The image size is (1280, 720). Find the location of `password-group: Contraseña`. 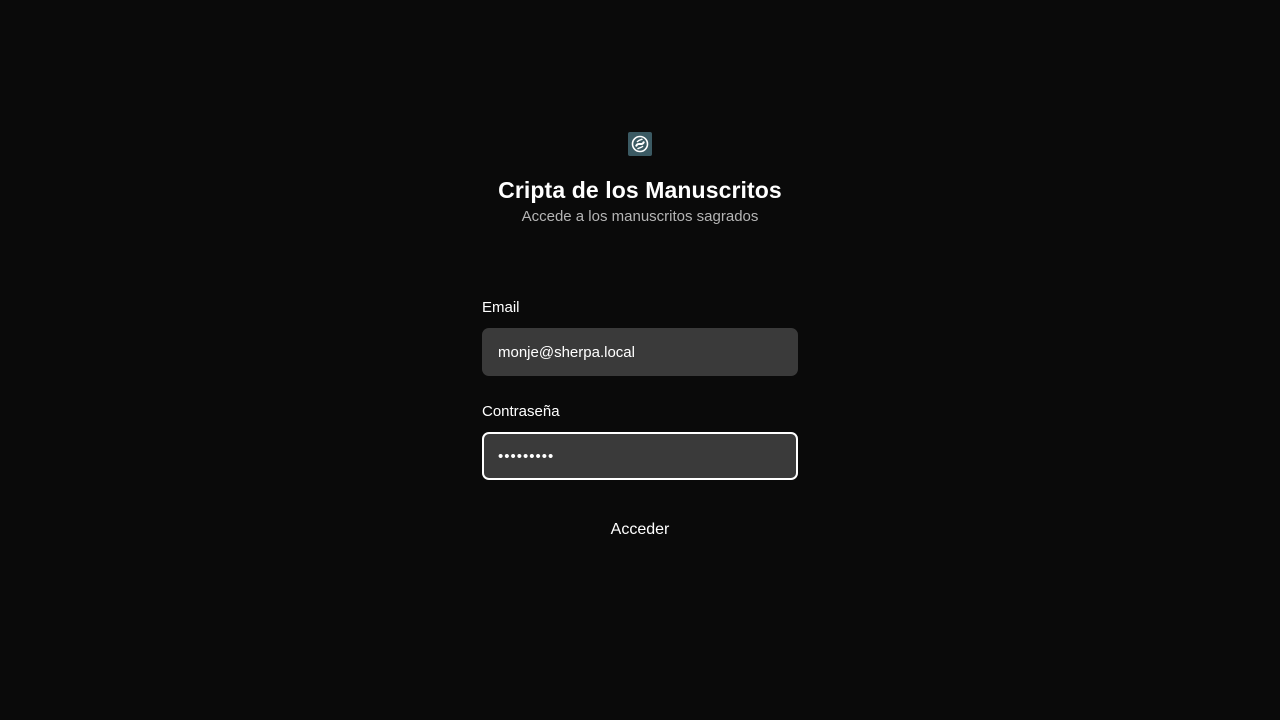

password-group: Contraseña is located at coordinates (640, 441).